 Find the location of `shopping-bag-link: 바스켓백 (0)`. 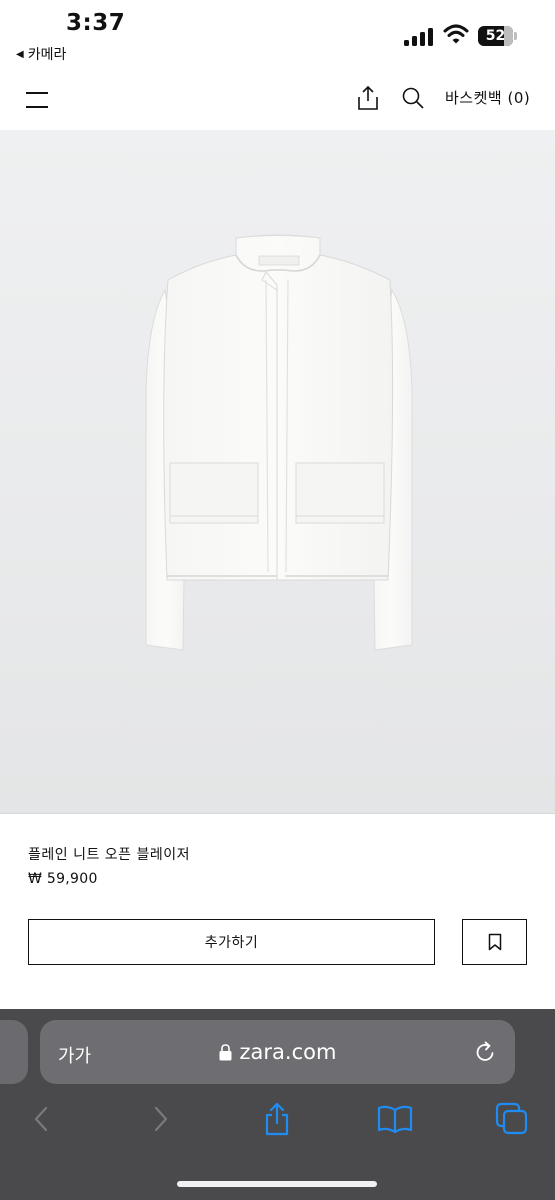

shopping-bag-link: 바스켓백 (0) is located at coordinates (487, 97).